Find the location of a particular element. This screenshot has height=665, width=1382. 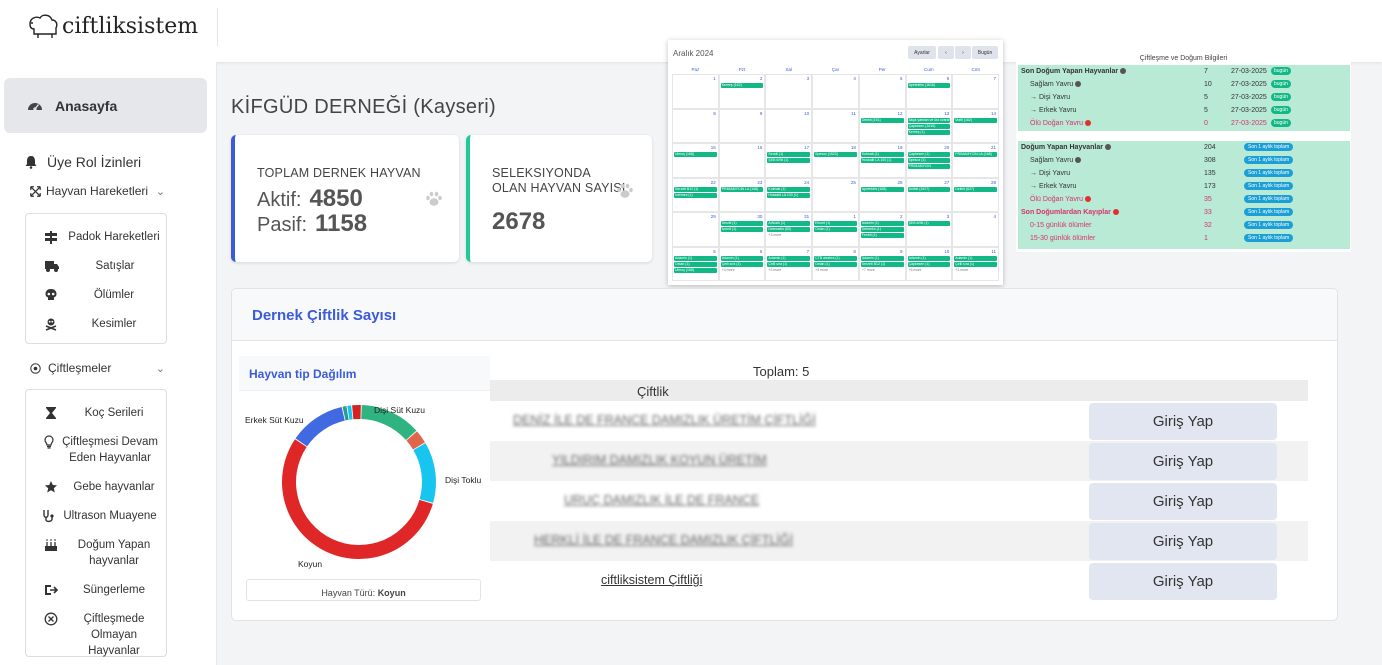

calendar-day-cell: 27 Delibit (1627) is located at coordinates (929, 194).